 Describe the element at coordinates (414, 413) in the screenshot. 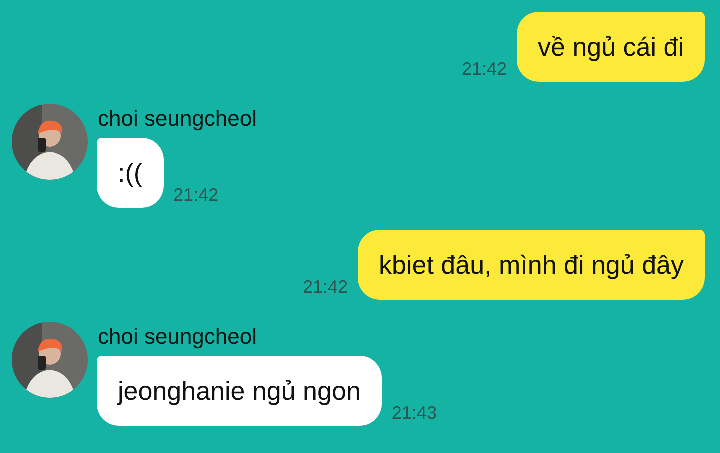

I see `message-time: 21:43` at that location.